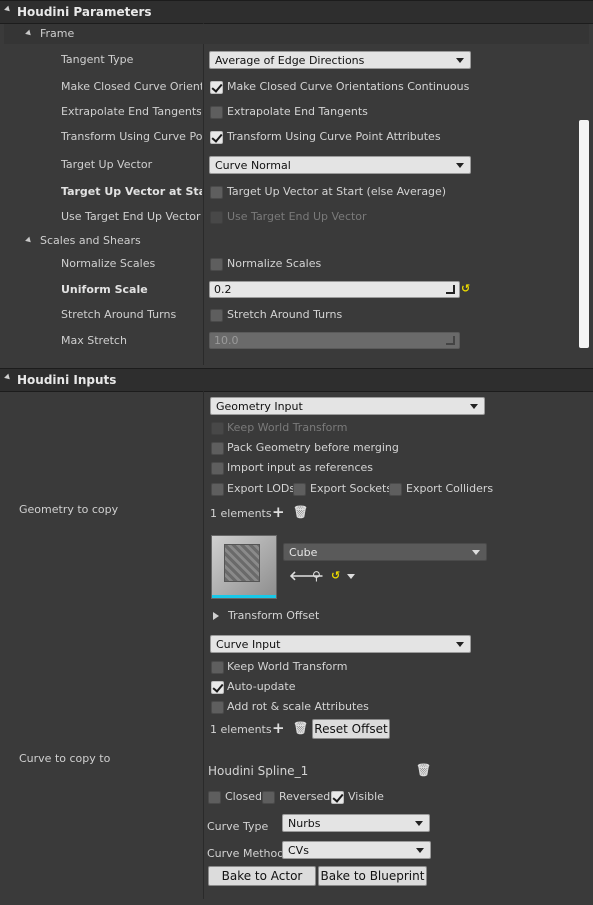 Image resolution: width=593 pixels, height=905 pixels. Describe the element at coordinates (131, 86) in the screenshot. I see `closed-curve-label: Make Closed Curve Orientat` at that location.